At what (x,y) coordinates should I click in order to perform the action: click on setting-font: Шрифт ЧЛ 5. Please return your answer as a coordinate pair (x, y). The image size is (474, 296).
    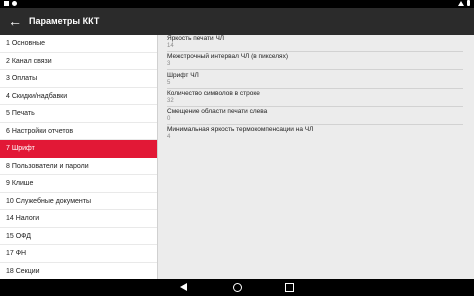
    Looking at the image, I should click on (317, 81).